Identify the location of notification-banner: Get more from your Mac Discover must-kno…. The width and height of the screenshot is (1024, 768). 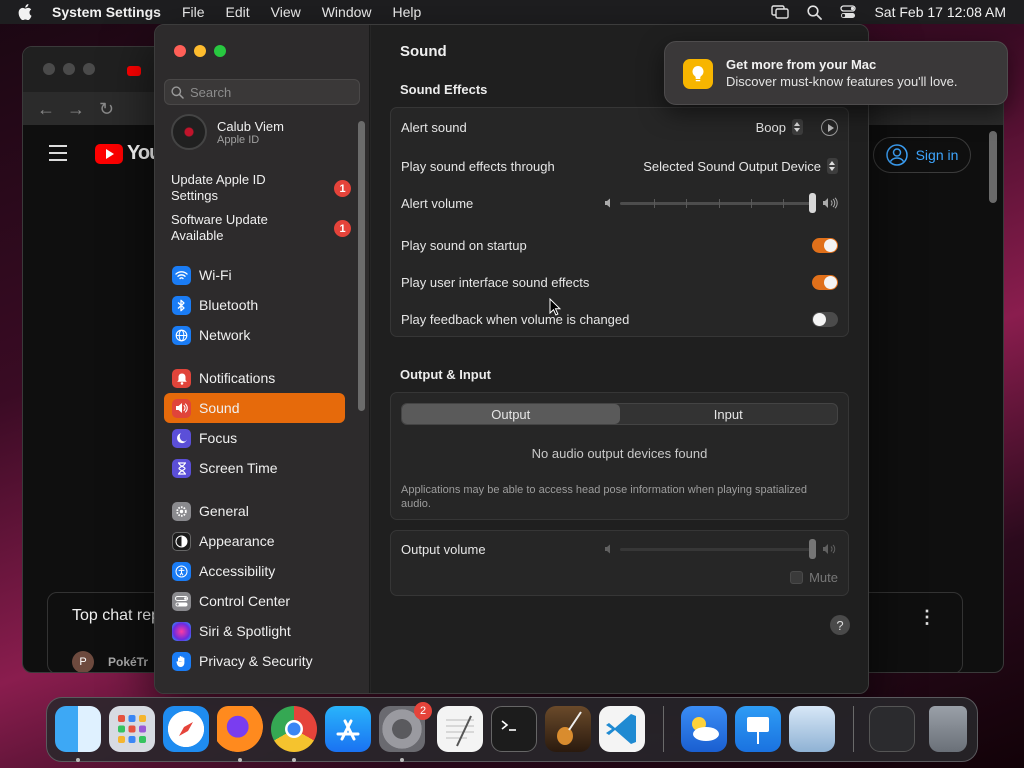
(836, 73).